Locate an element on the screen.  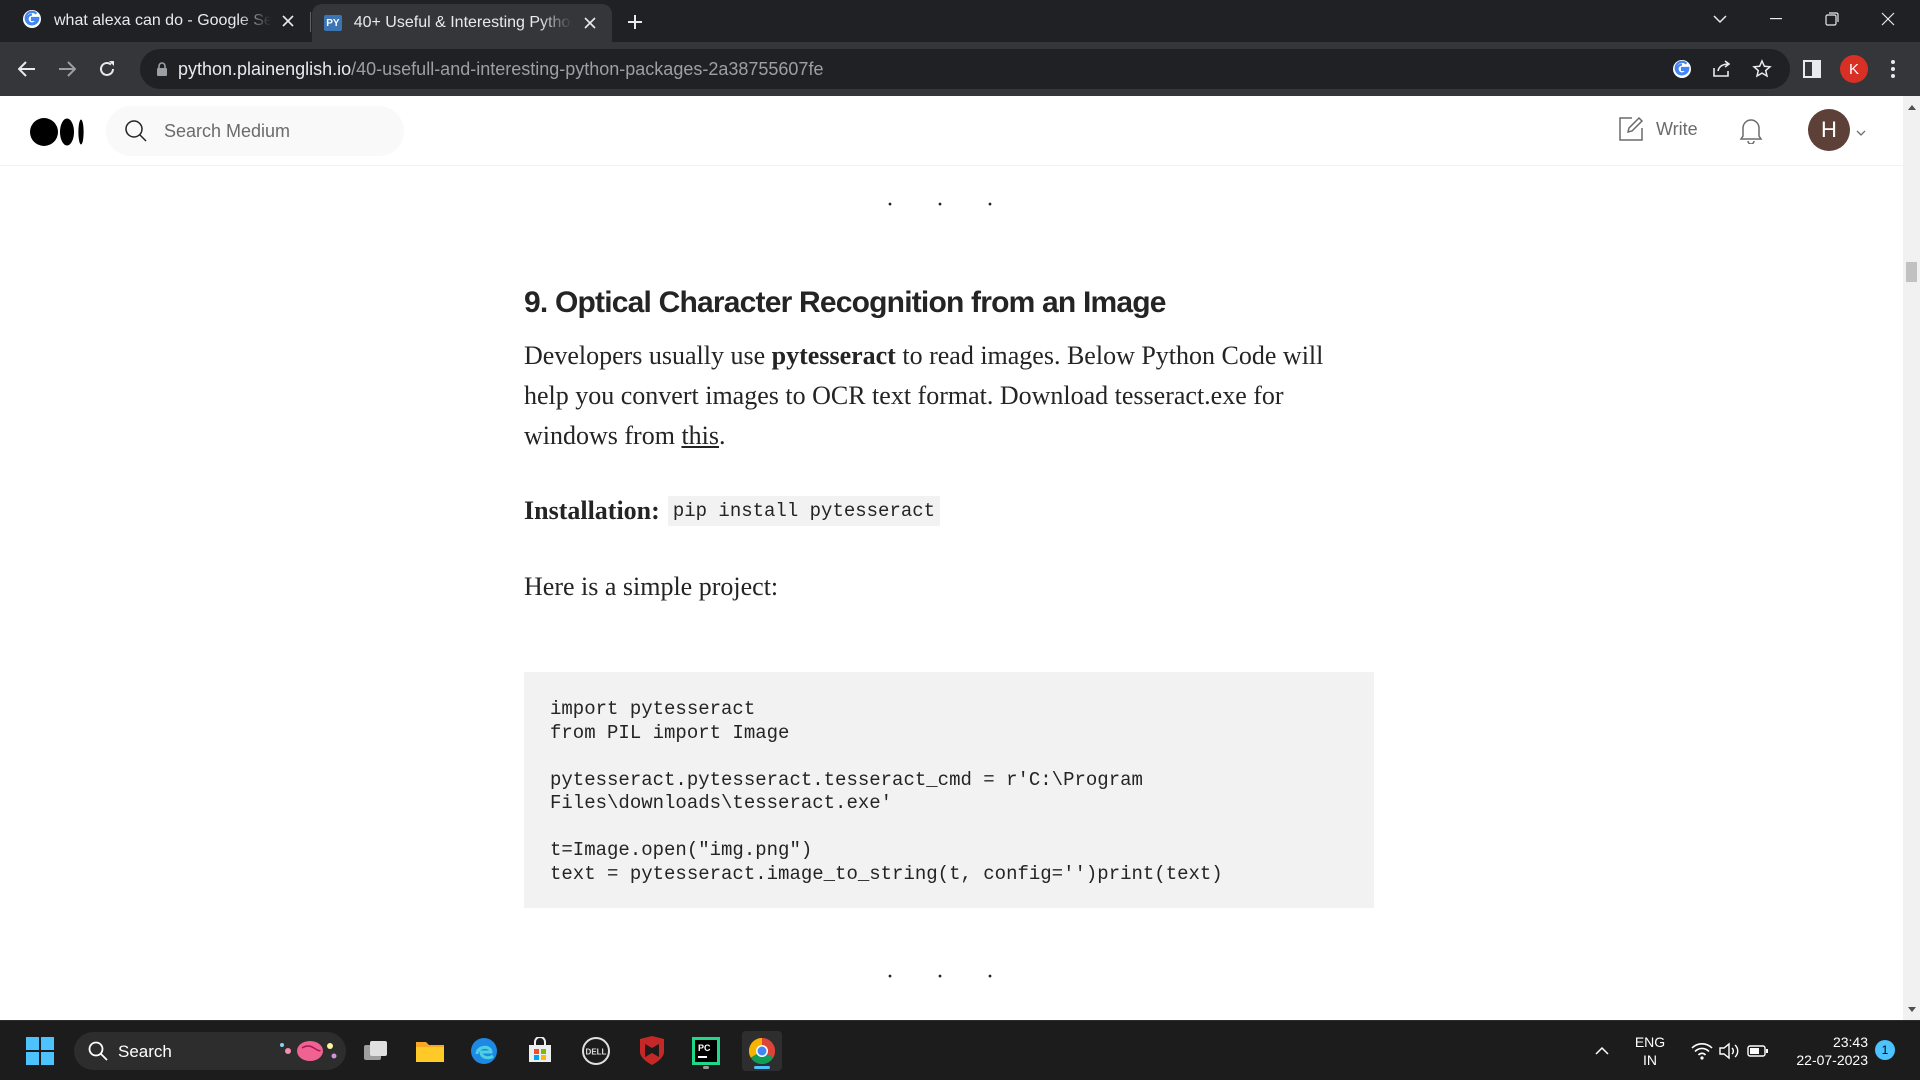
pycharm-icon: PC is located at coordinates (706, 1051).